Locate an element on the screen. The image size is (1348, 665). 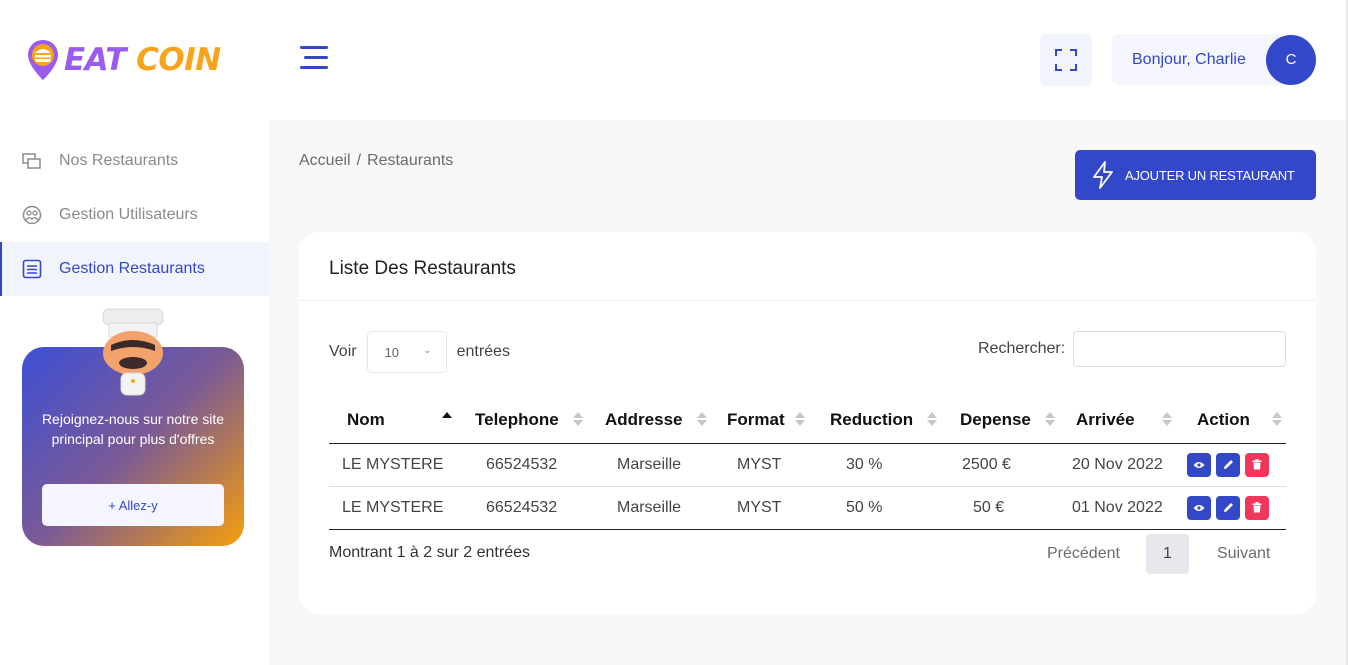
pagination-page: 1 is located at coordinates (1167, 554).